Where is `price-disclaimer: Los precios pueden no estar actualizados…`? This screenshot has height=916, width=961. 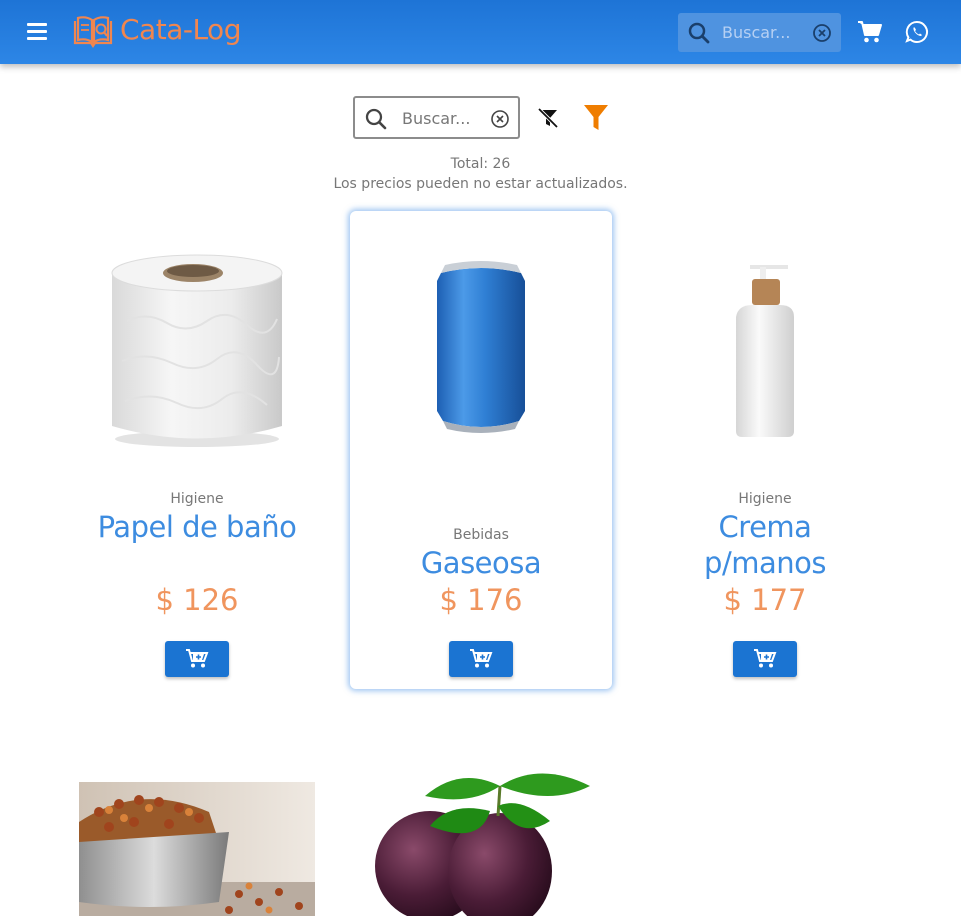 price-disclaimer: Los precios pueden no estar actualizados… is located at coordinates (480, 184).